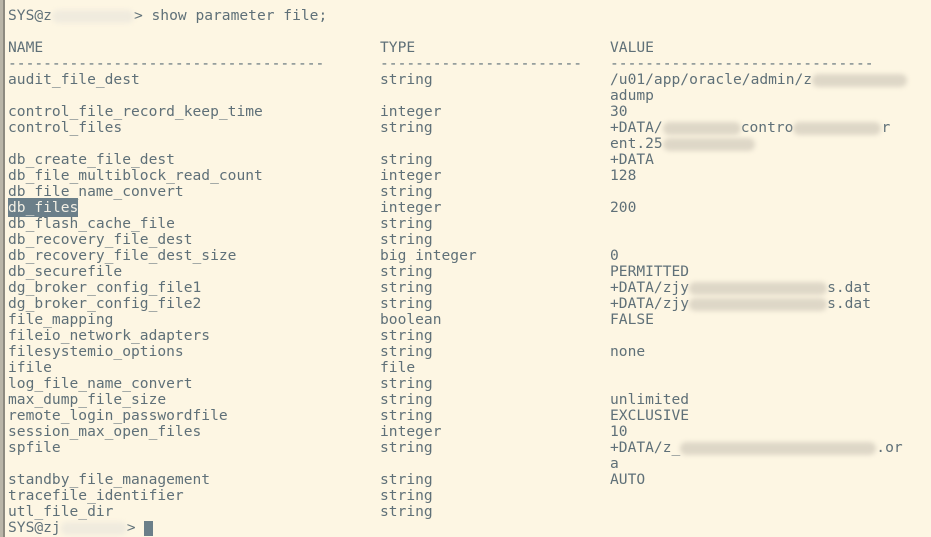 The width and height of the screenshot is (931, 537). I want to click on prompt-row: SYS@z > show parameter file;, so click(167, 16).